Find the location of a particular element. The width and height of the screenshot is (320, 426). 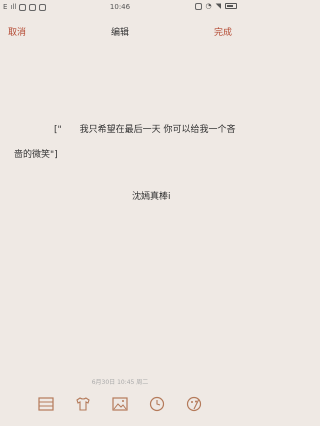

list-icon is located at coordinates (46, 404).